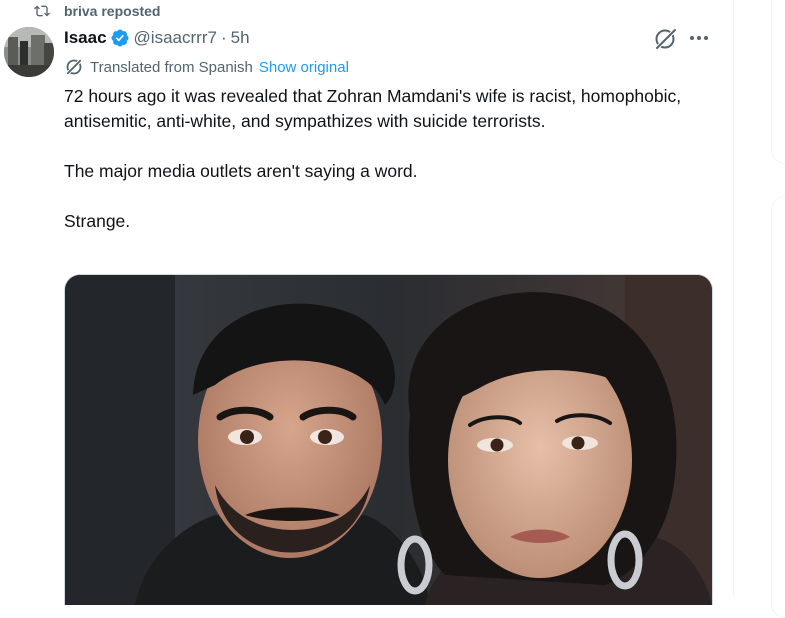 The image size is (785, 618). Describe the element at coordinates (112, 11) in the screenshot. I see `repost-label: briva reposted` at that location.